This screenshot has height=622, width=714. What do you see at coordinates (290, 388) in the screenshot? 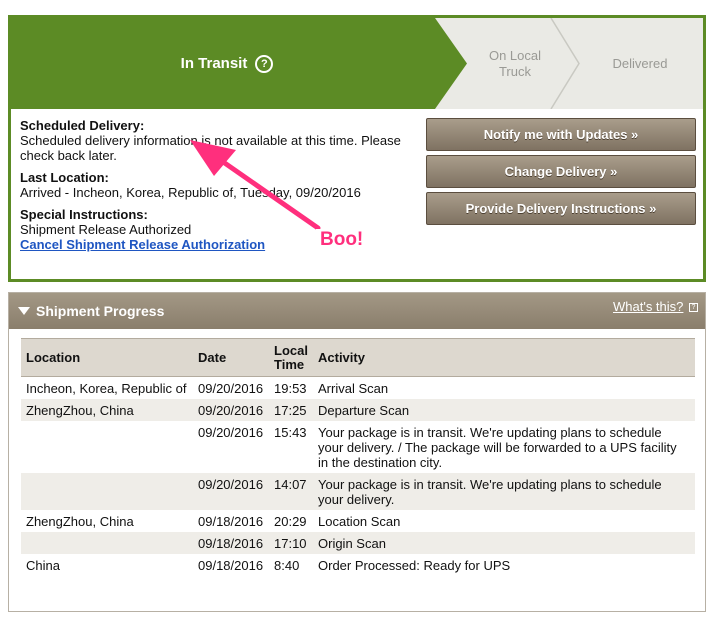
I see `cell-time: 19:53` at bounding box center [290, 388].